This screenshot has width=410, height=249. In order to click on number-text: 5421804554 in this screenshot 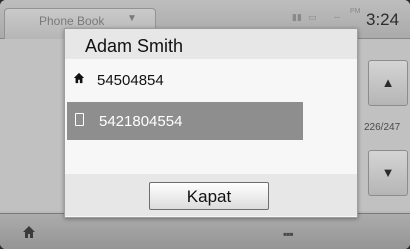, I will do `click(141, 121)`.